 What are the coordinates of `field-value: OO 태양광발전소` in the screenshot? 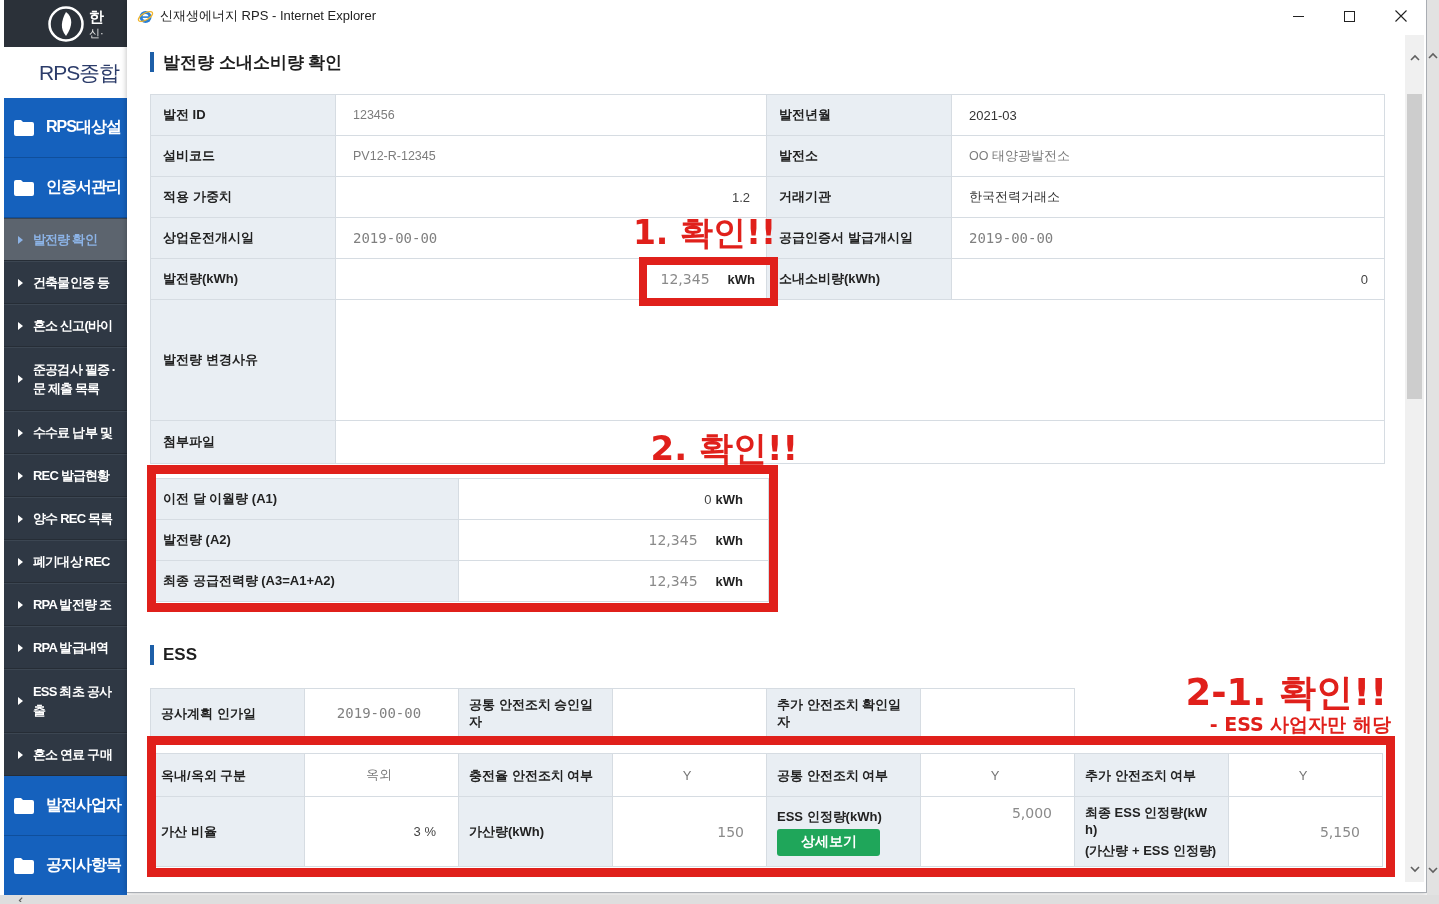 It's located at (1019, 156).